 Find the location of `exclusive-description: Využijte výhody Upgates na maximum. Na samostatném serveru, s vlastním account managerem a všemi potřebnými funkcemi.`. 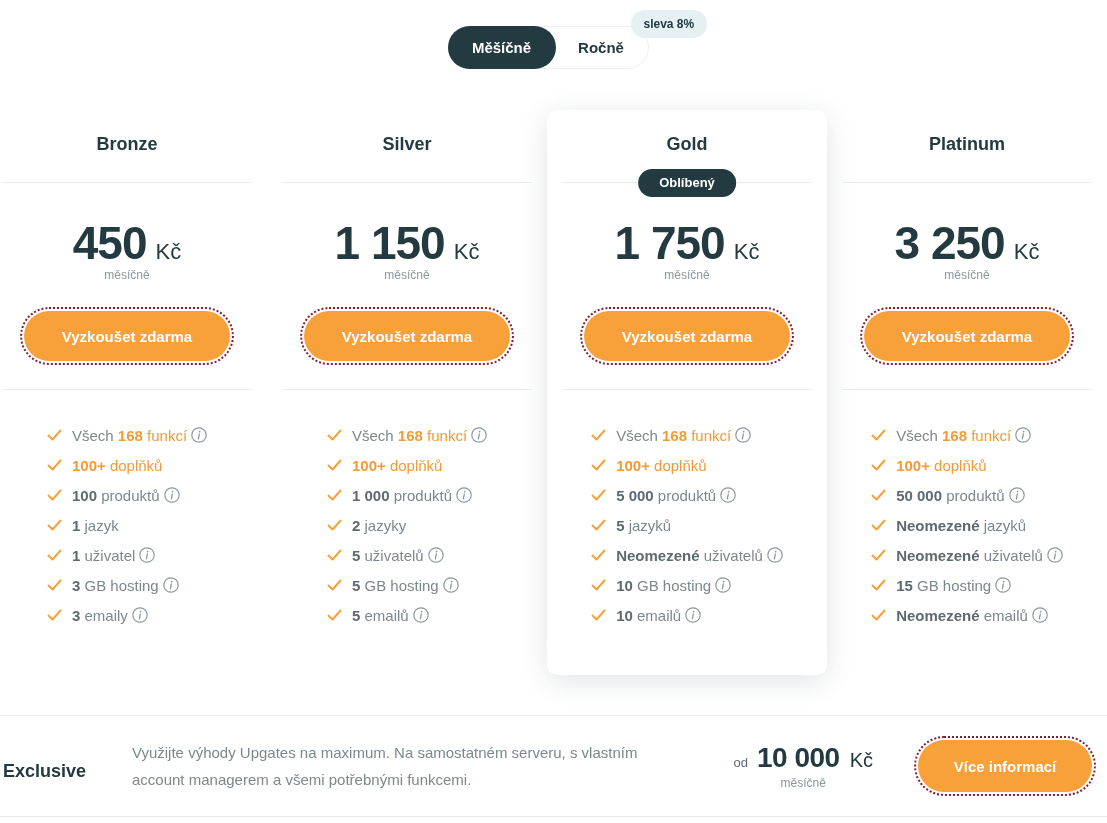

exclusive-description: Využijte výhody Upgates na maximum. Na samostatném serveru, s vlastním account managerem a všemi potřebnými funkcemi. is located at coordinates (385, 766).